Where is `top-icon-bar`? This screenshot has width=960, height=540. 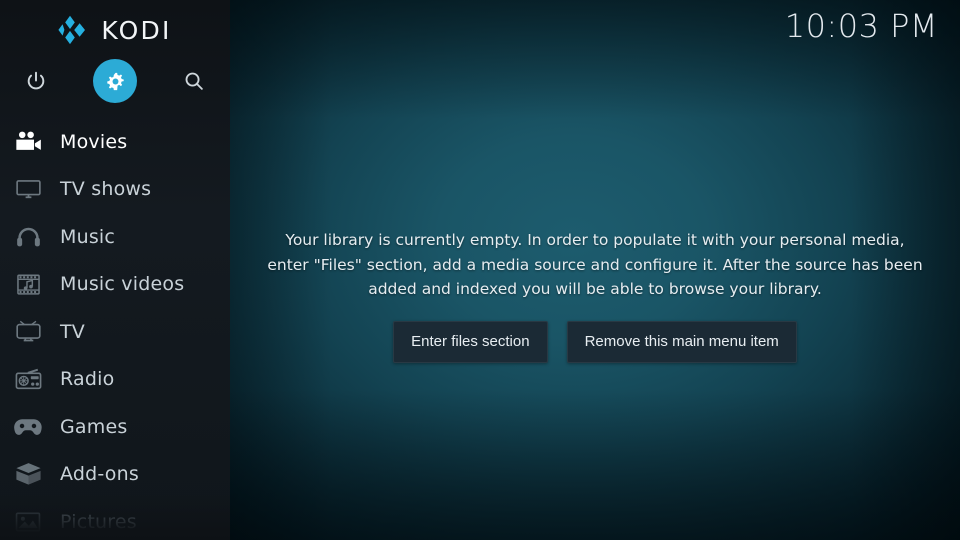
top-icon-bar is located at coordinates (115, 81).